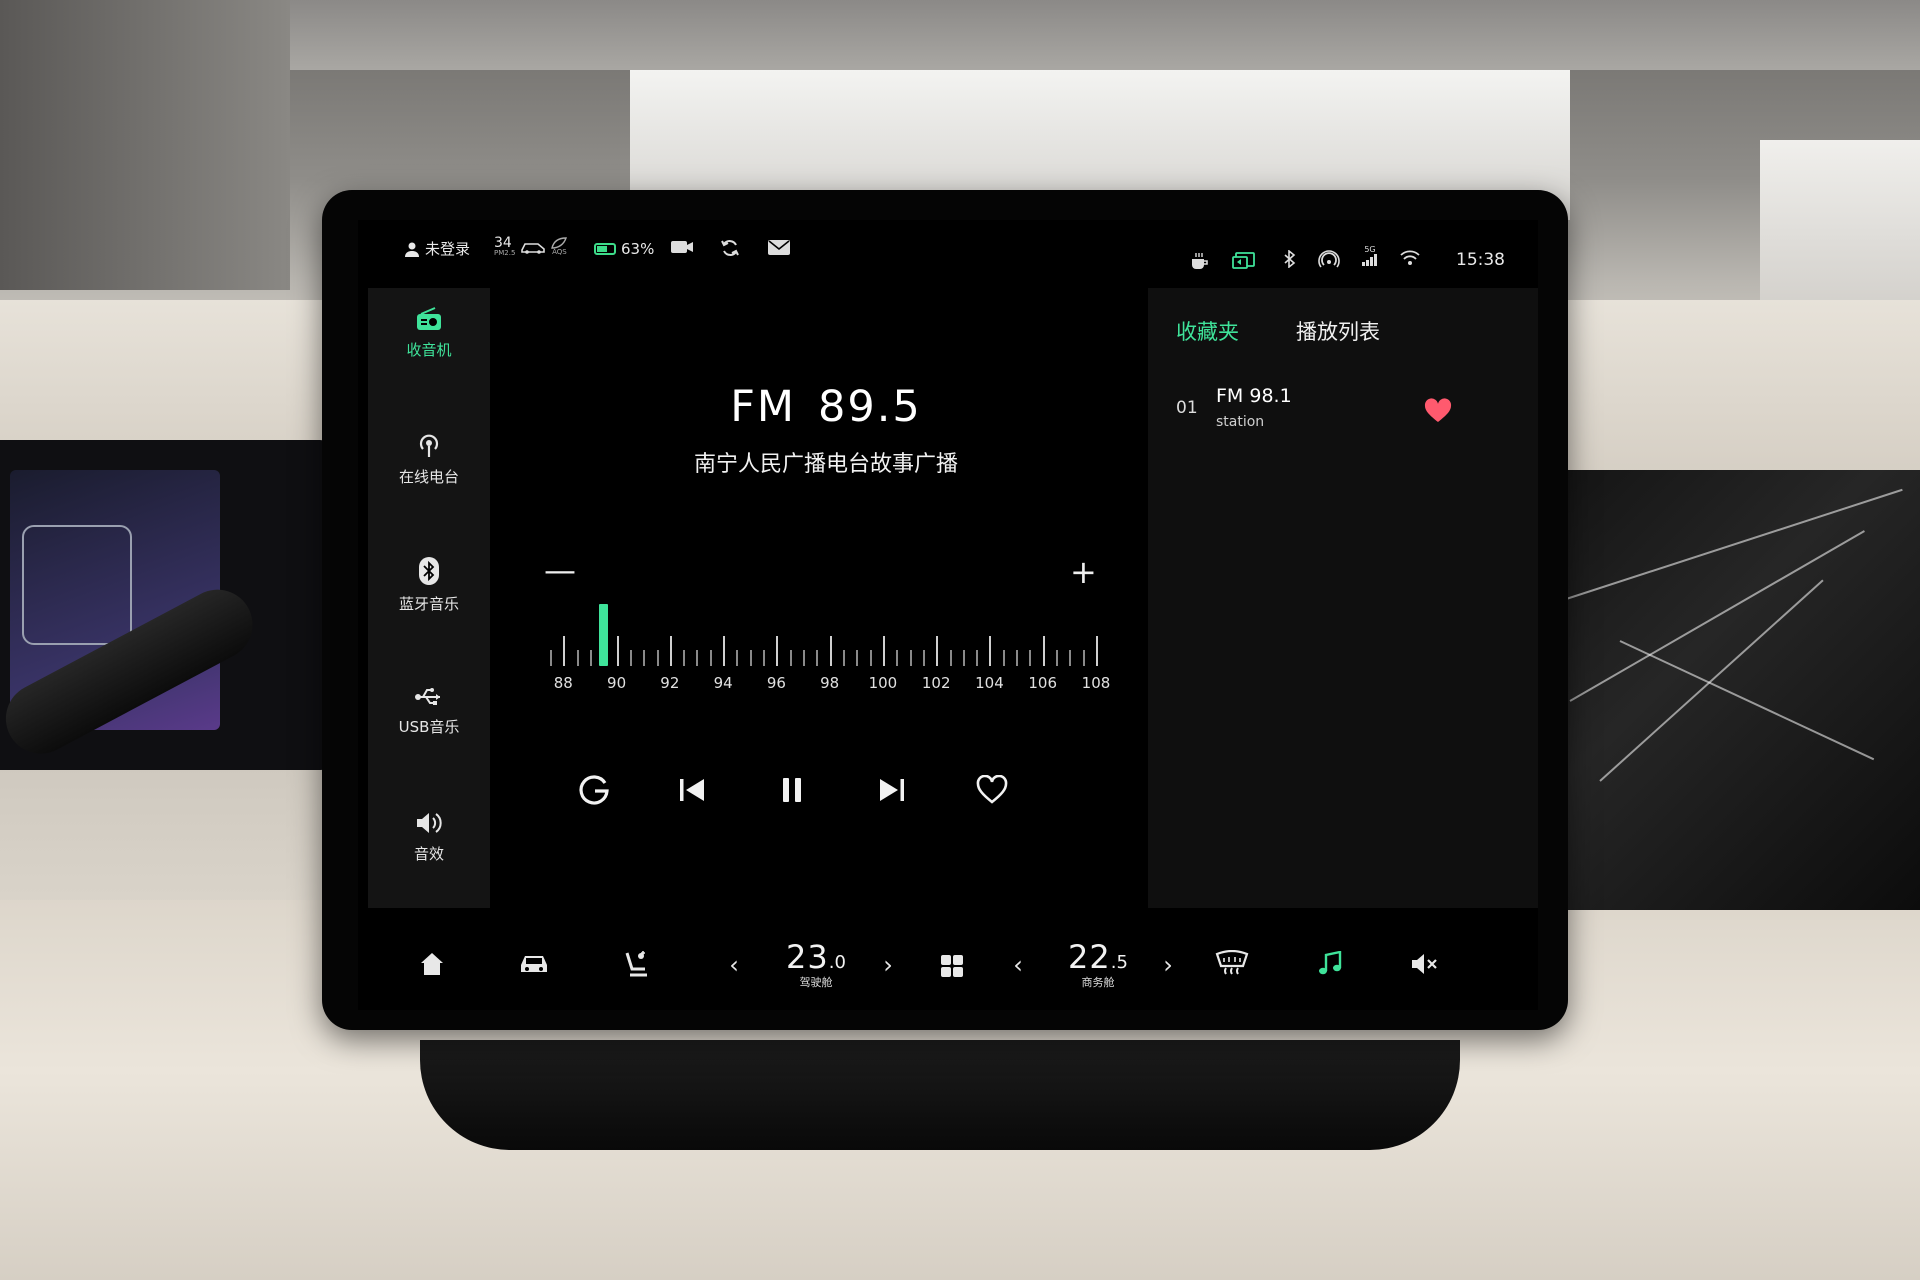 This screenshot has width=1920, height=1280. Describe the element at coordinates (1480, 260) in the screenshot. I see `clock: 15:38` at that location.